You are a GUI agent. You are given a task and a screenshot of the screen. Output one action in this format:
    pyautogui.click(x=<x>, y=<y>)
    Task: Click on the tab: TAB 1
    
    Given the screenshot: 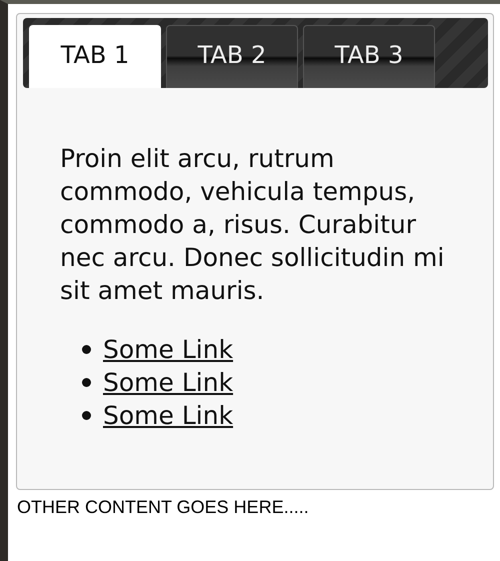 What is the action you would take?
    pyautogui.click(x=95, y=56)
    